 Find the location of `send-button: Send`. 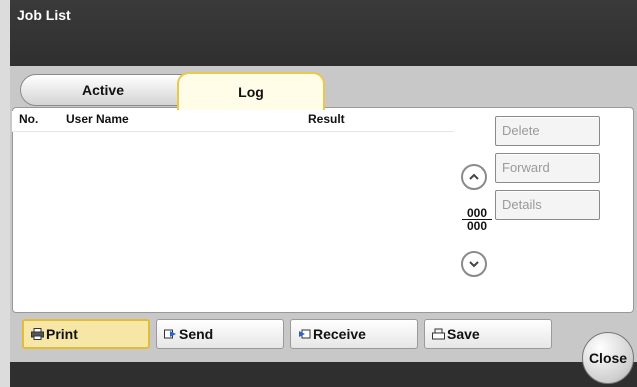

send-button: Send is located at coordinates (220, 334).